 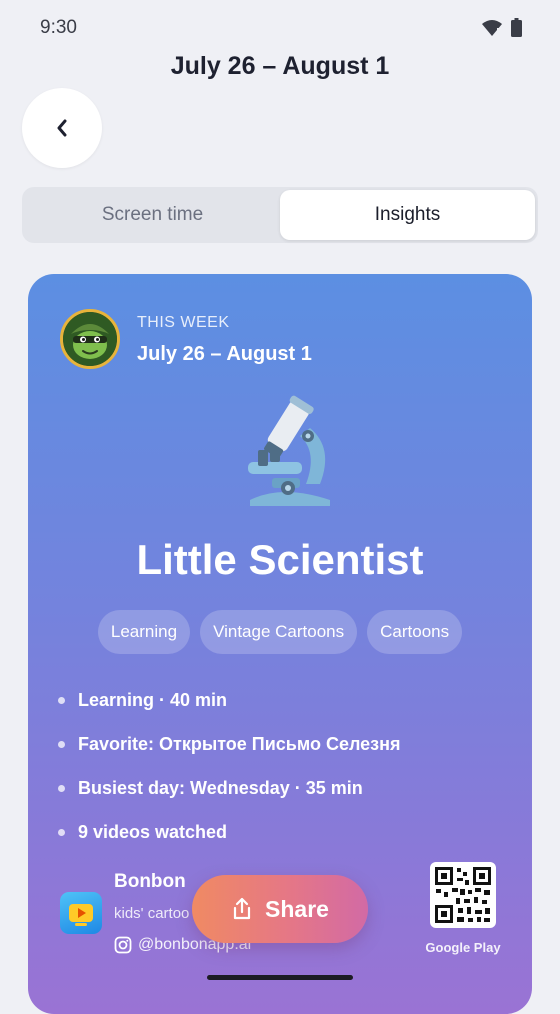 I want to click on back-button, so click(x=62, y=128).